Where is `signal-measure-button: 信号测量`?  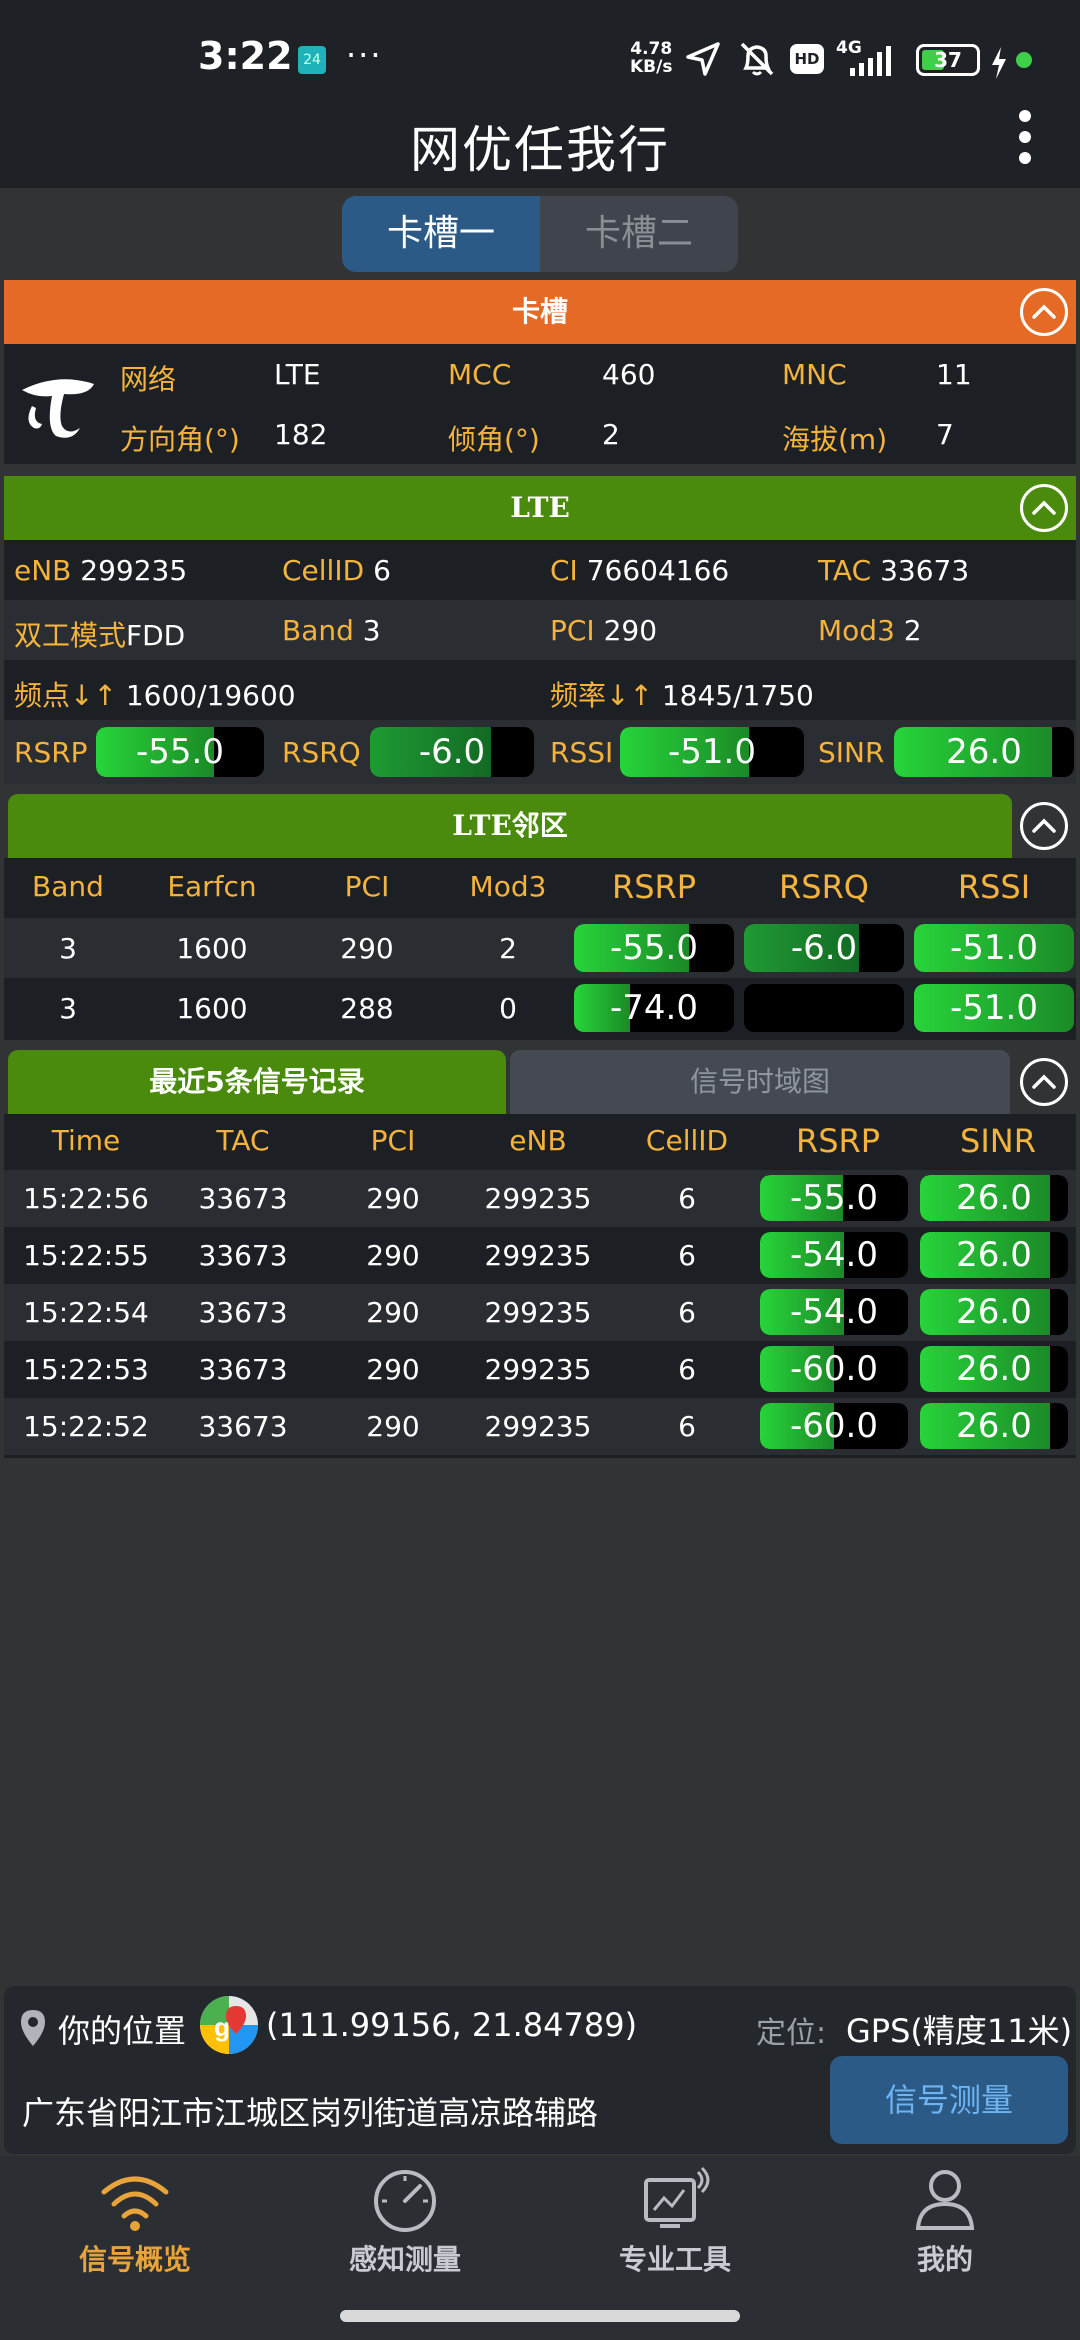 signal-measure-button: 信号测量 is located at coordinates (949, 2100).